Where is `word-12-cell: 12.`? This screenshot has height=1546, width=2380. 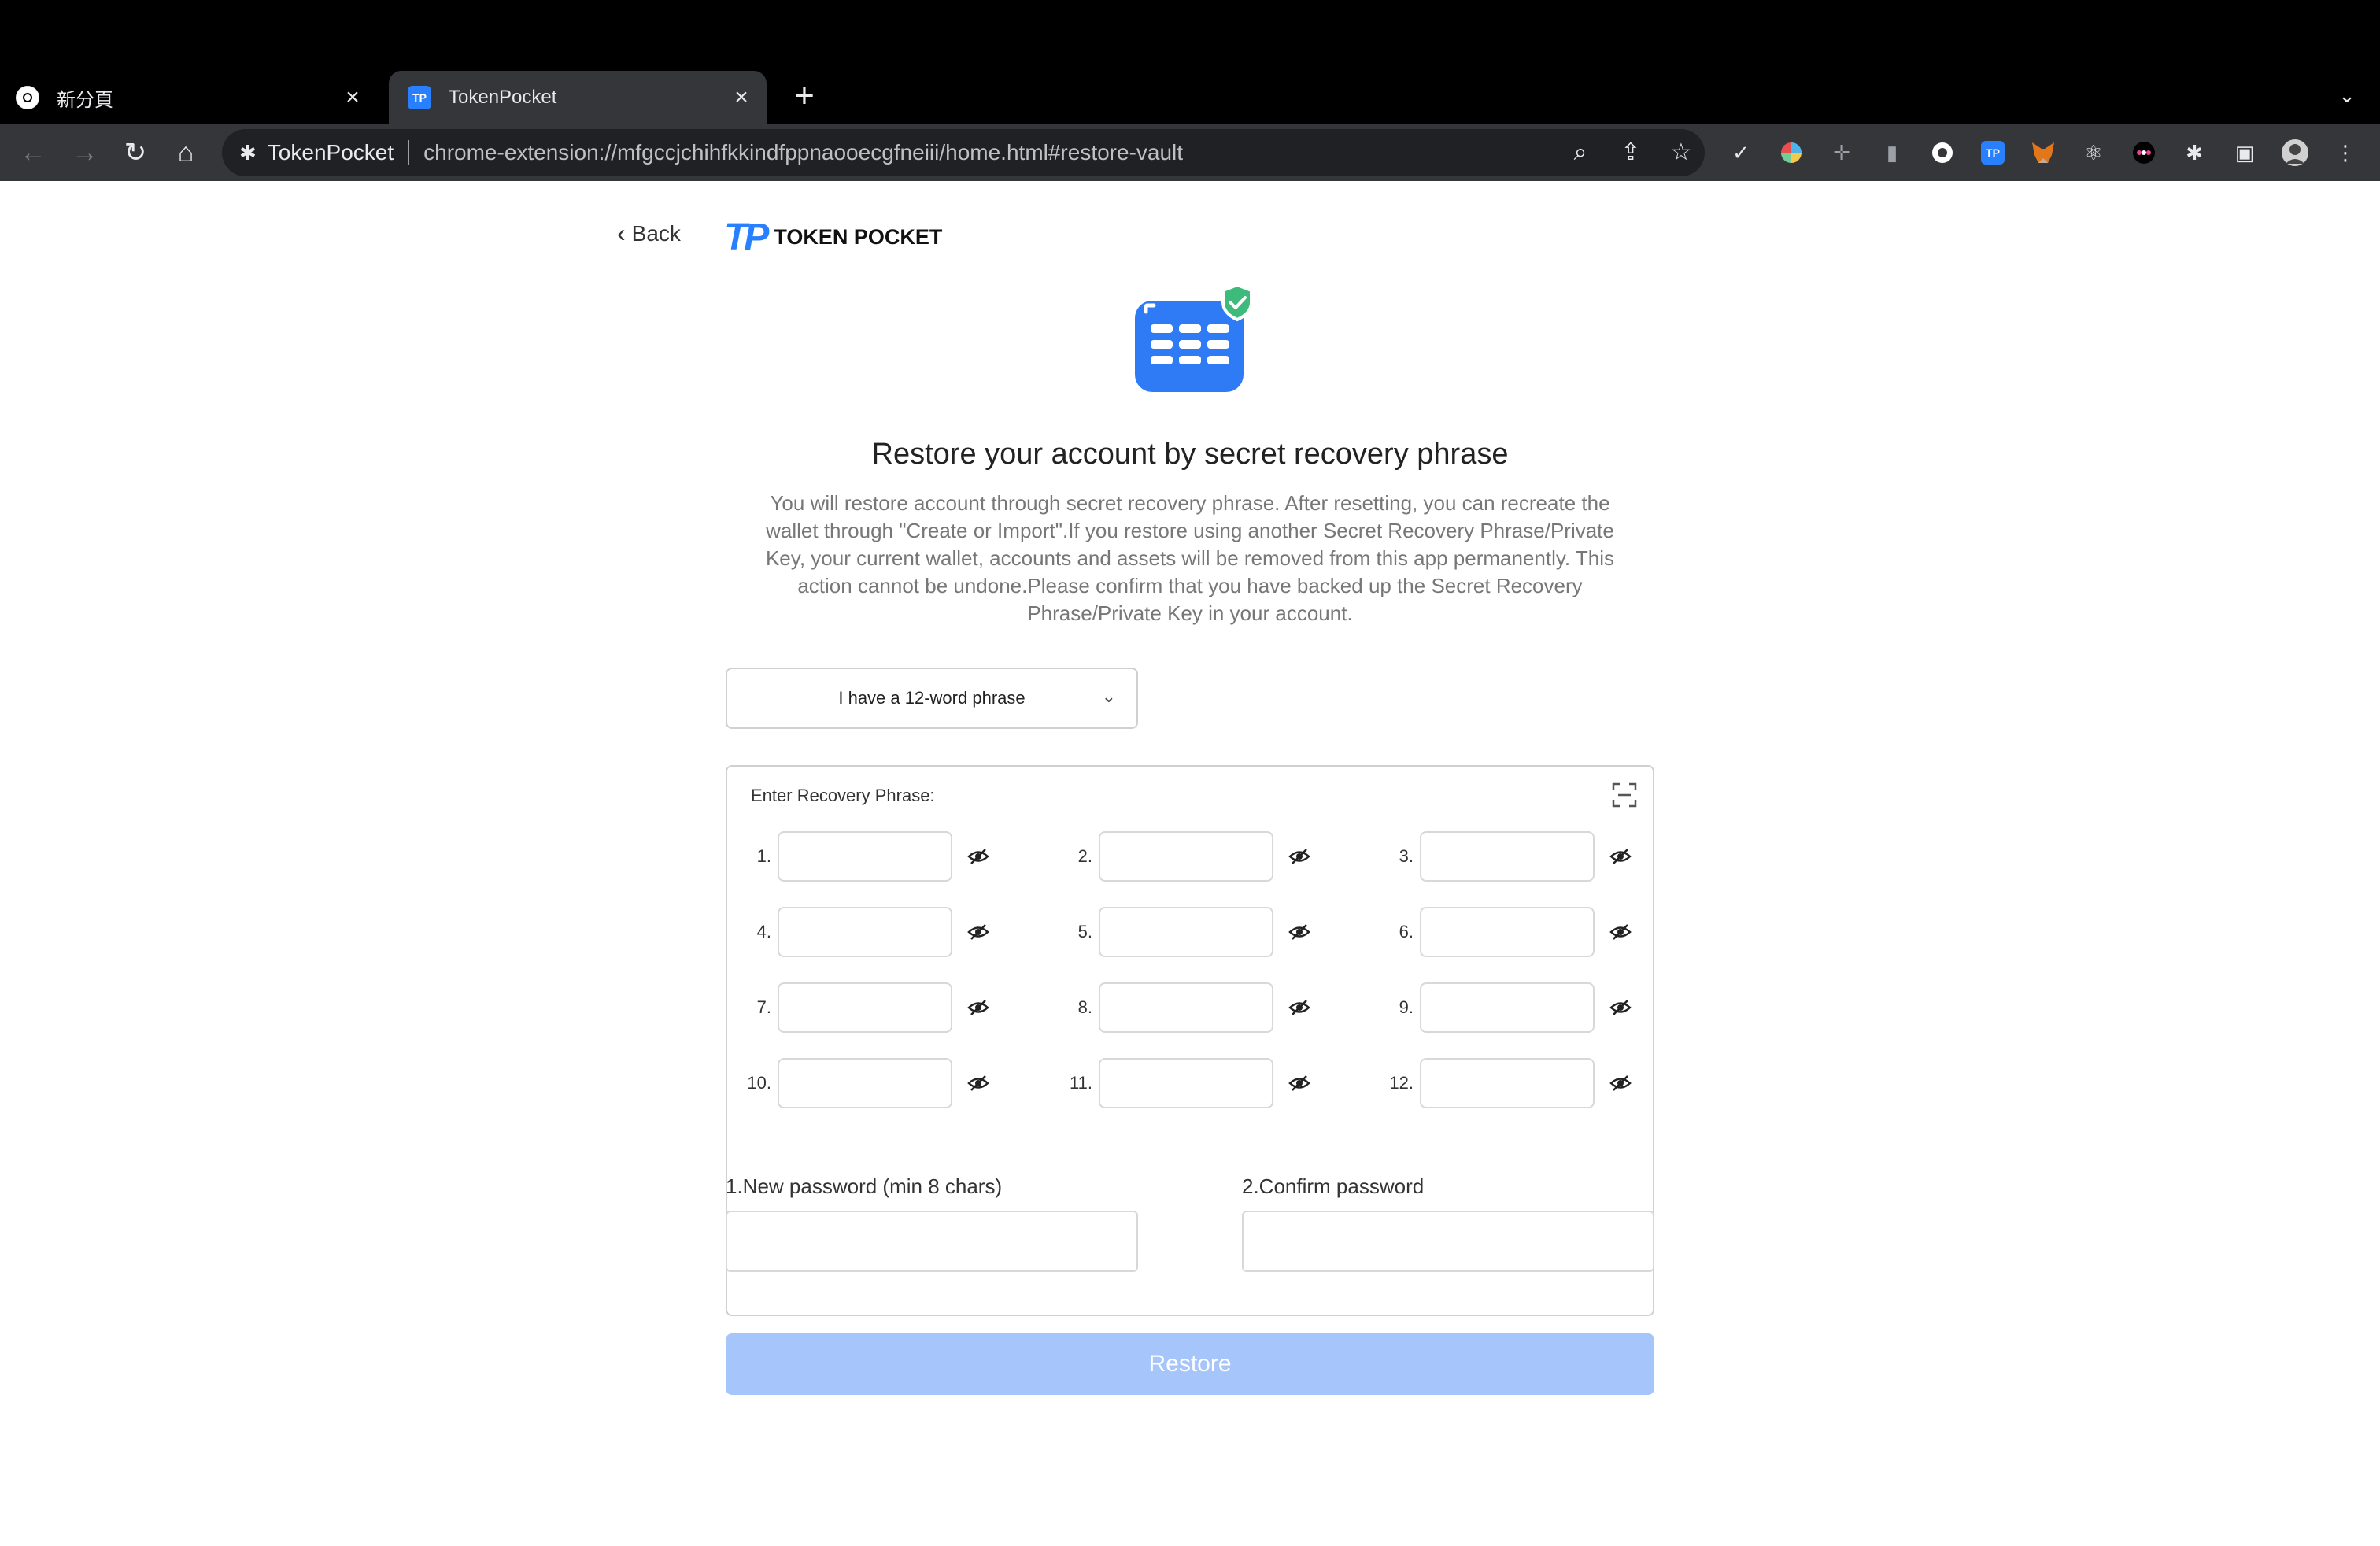
word-12-cell: 12. is located at coordinates (1501, 1083).